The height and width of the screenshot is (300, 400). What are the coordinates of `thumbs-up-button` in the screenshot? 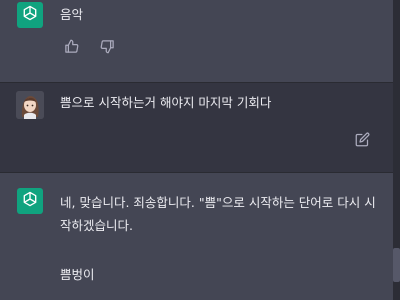 It's located at (71, 48).